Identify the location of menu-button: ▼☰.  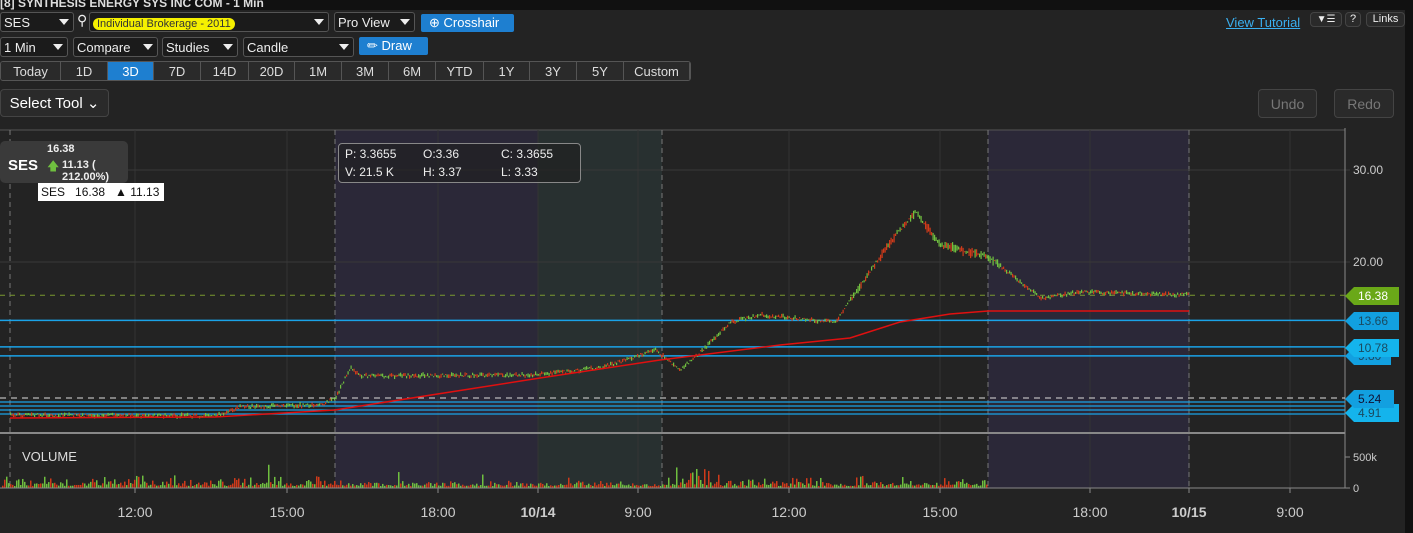
(1326, 19).